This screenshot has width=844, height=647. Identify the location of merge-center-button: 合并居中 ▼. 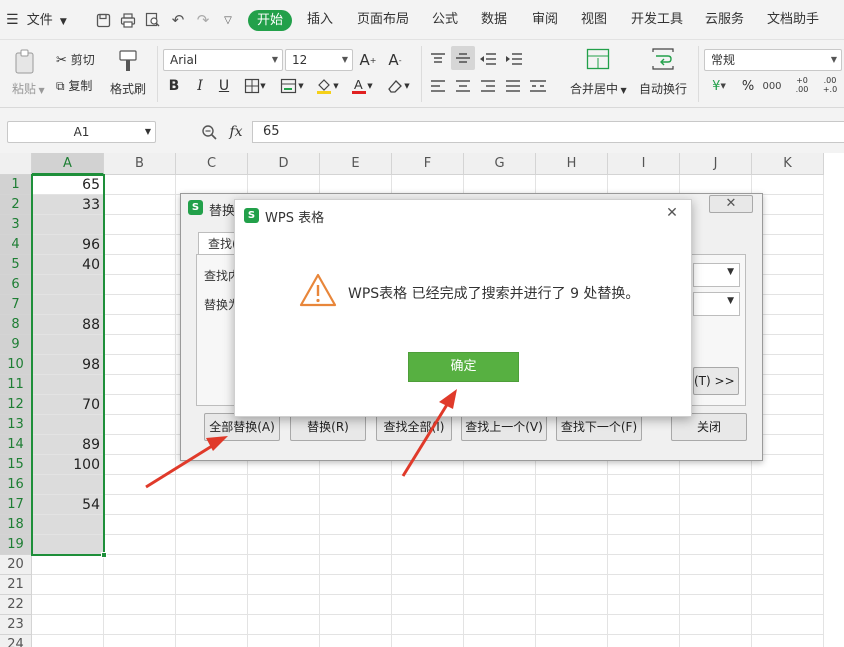
(598, 88).